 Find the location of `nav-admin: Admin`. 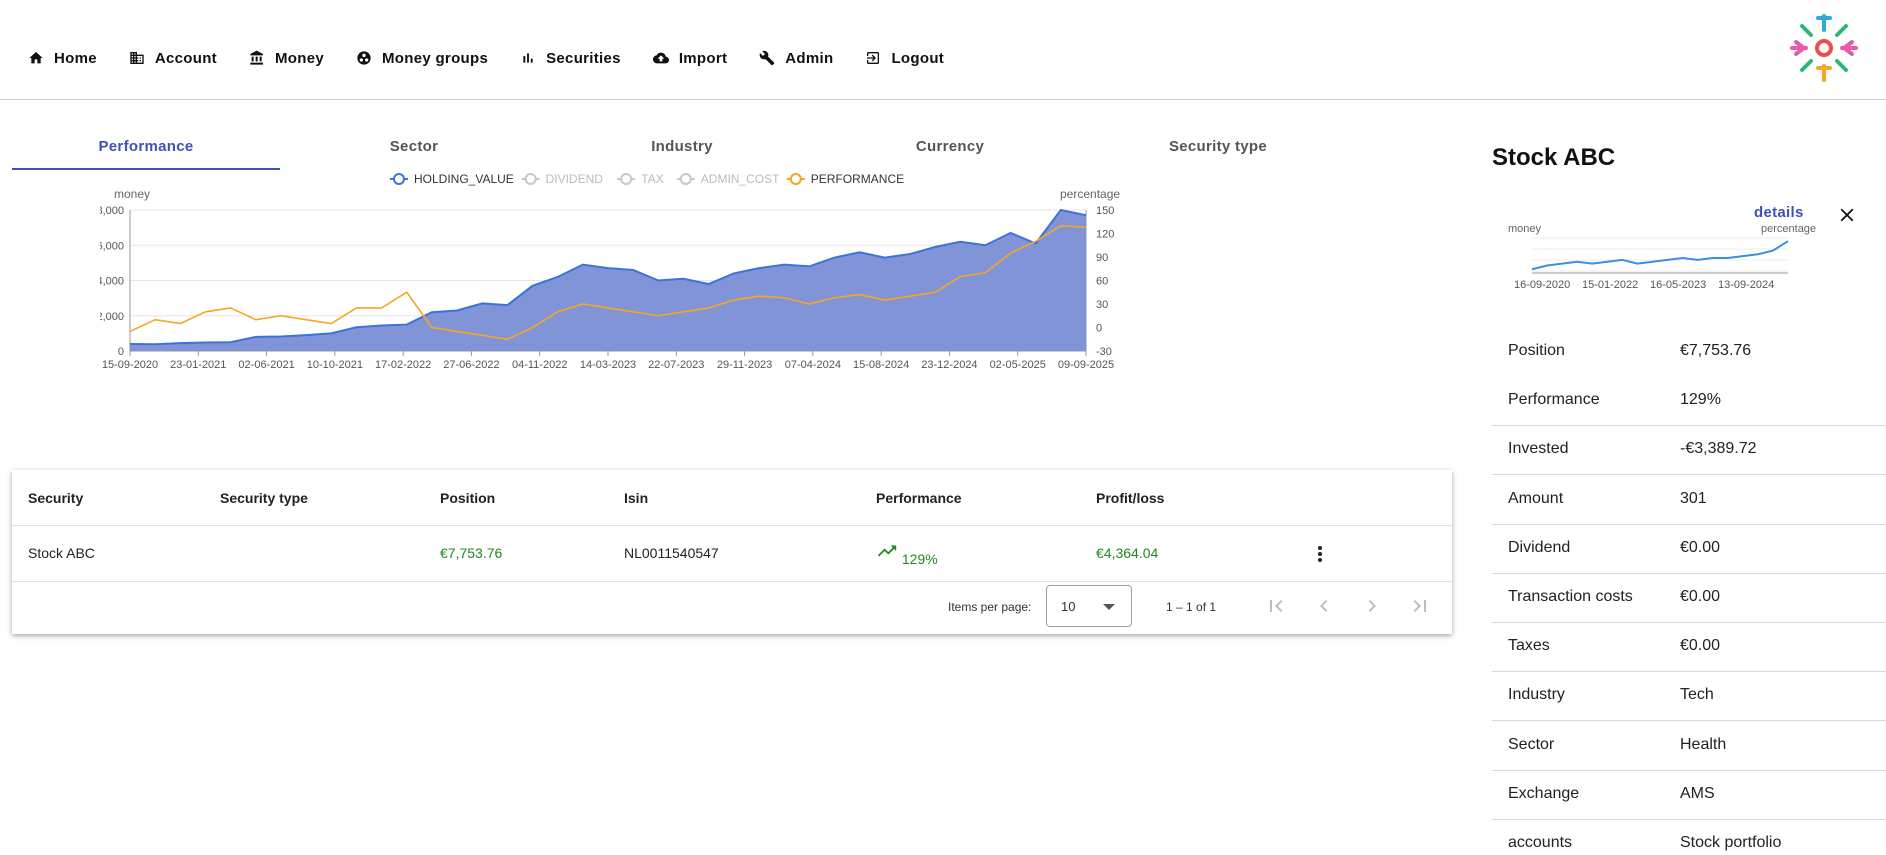

nav-admin: Admin is located at coordinates (801, 58).